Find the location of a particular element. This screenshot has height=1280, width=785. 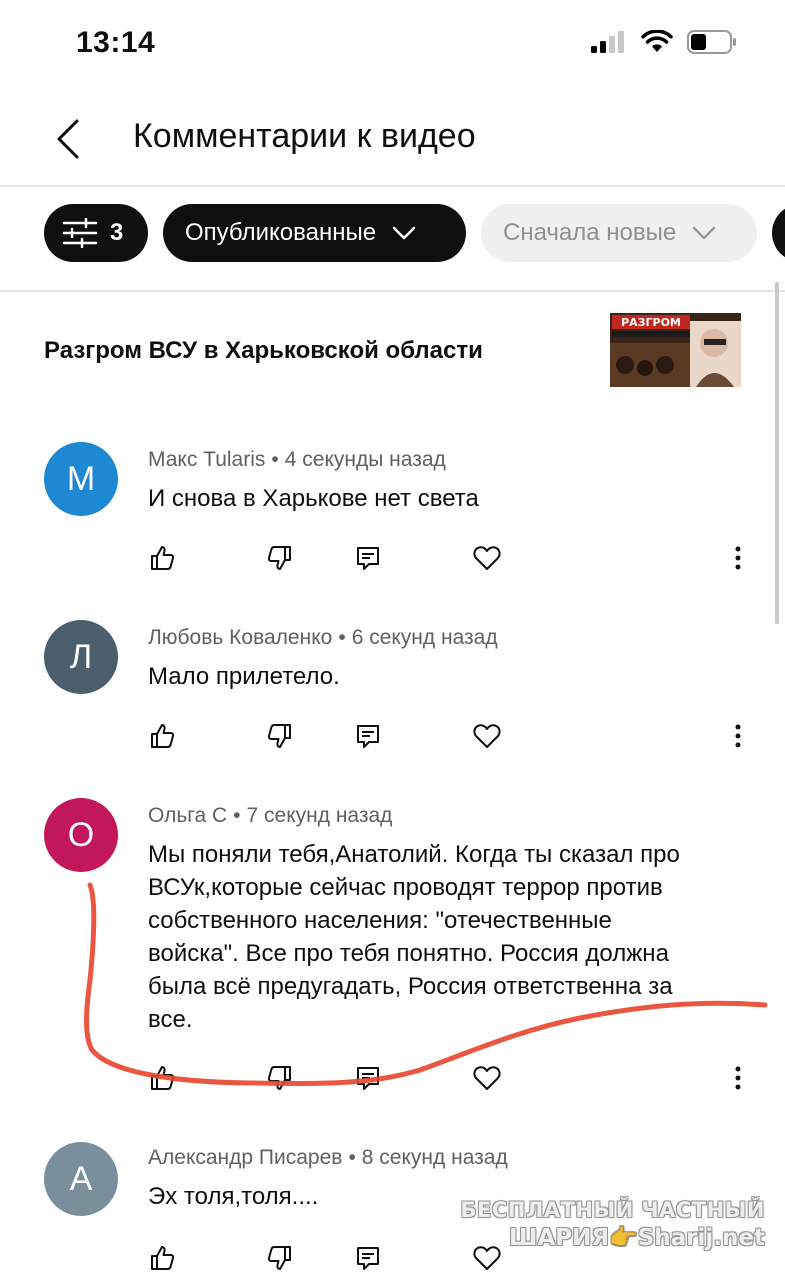

avatar: Л is located at coordinates (81, 657).